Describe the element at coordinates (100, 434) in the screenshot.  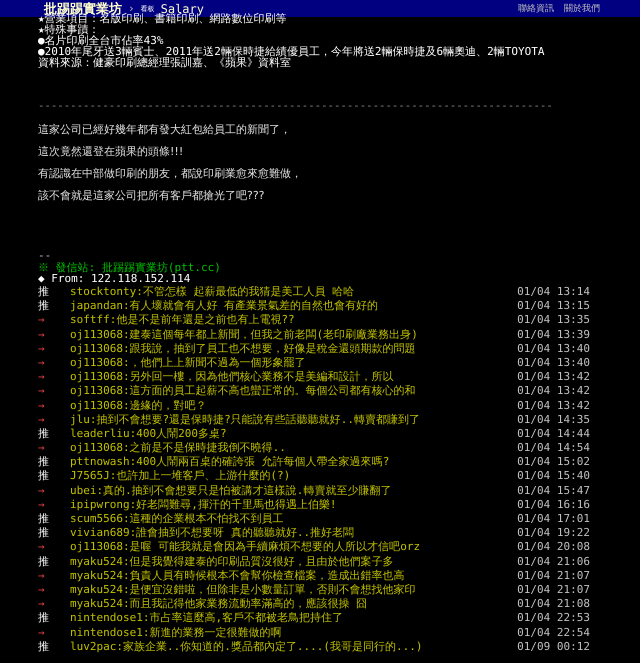
I see `comment-user: leaderliu` at that location.